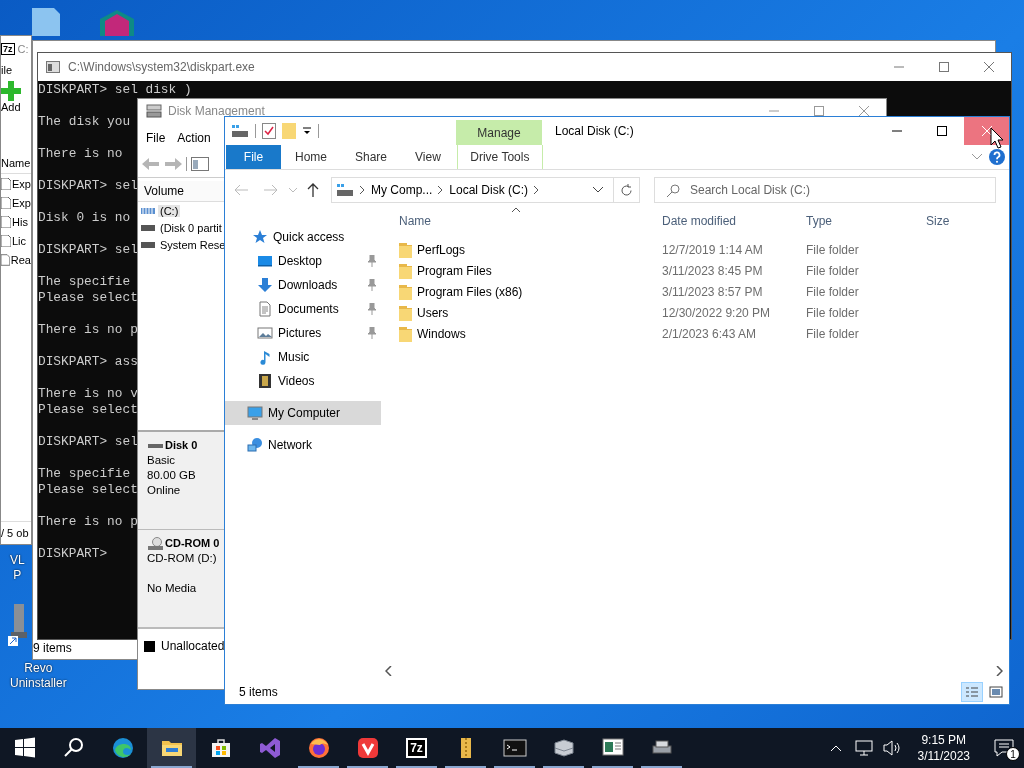 This screenshot has width=1024, height=768. Describe the element at coordinates (193, 244) in the screenshot. I see `volume-list-item: System Rese` at that location.